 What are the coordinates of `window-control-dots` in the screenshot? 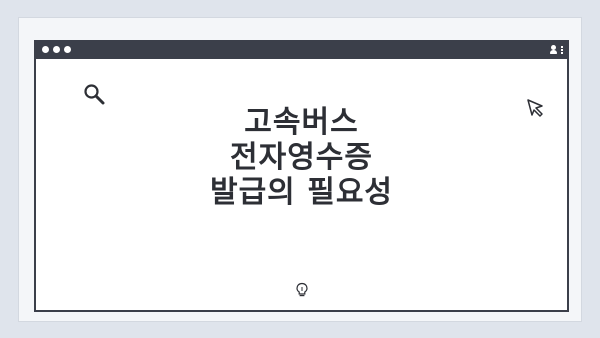 It's located at (56, 49).